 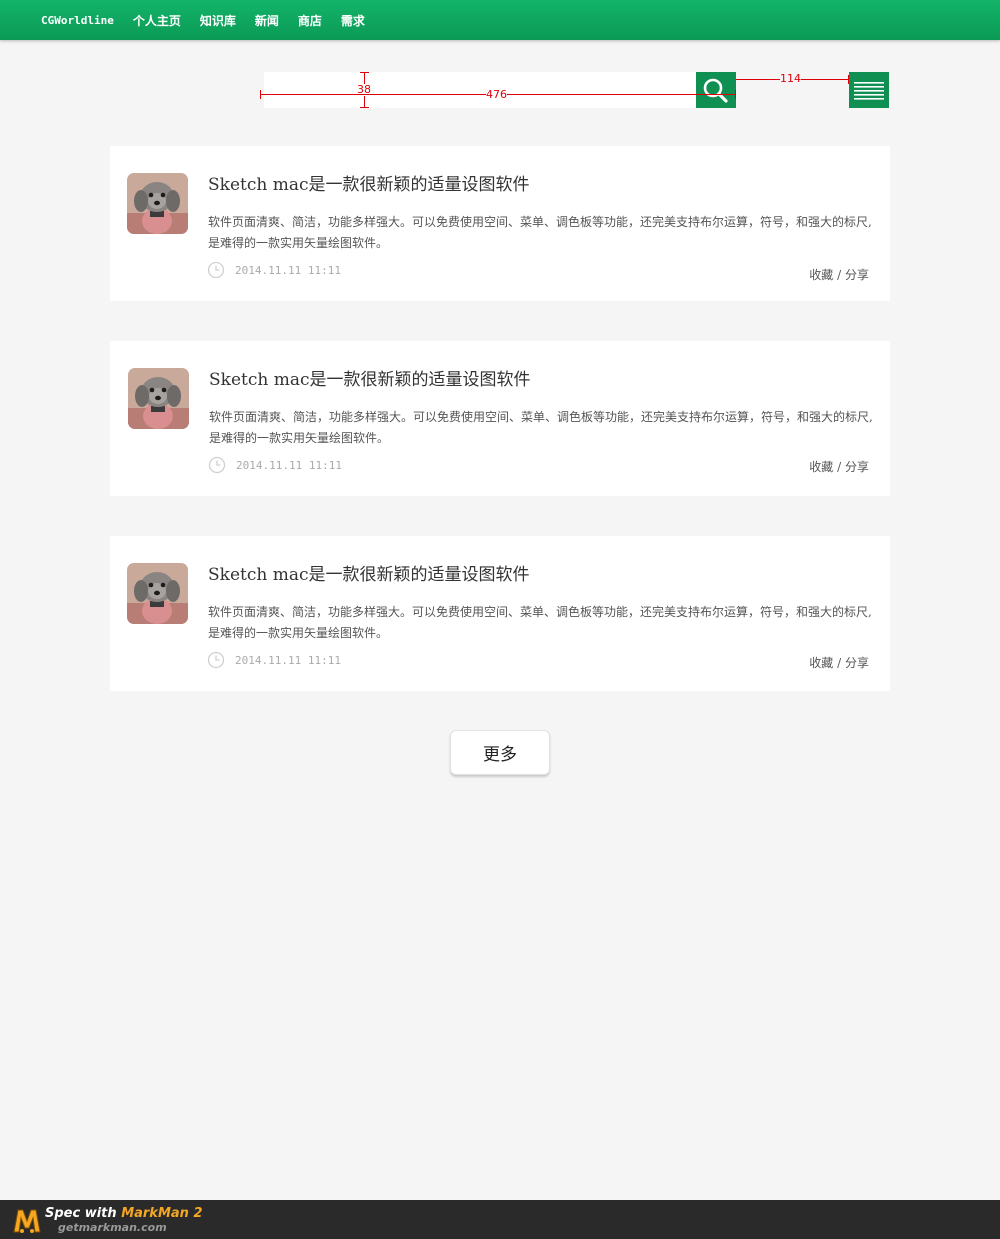 I want to click on search-input, so click(x=480, y=90).